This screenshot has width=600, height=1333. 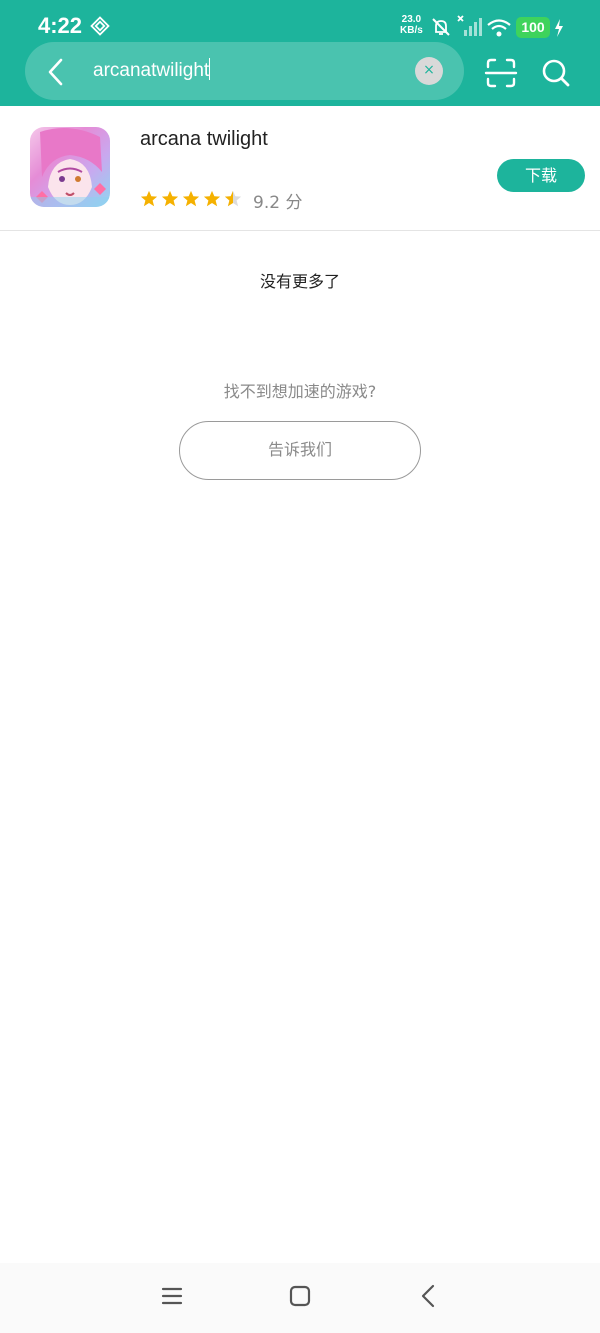 What do you see at coordinates (299, 281) in the screenshot?
I see `no-more-results-text: 没有更多了` at bounding box center [299, 281].